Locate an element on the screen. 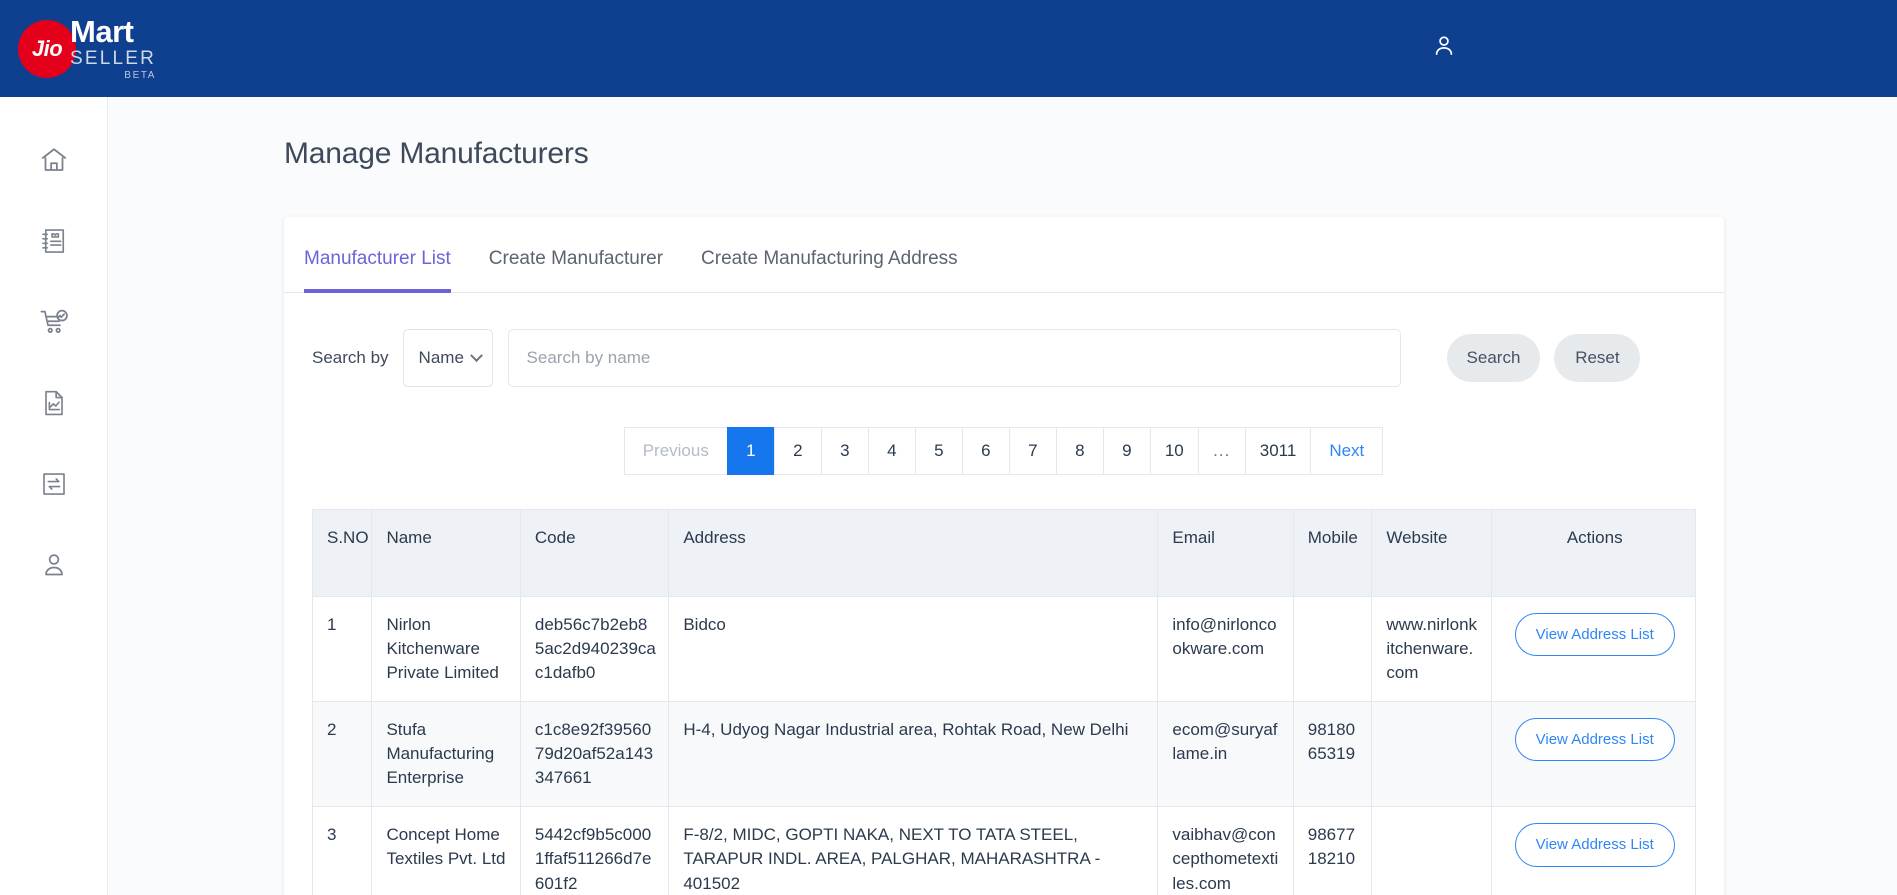 The width and height of the screenshot is (1897, 895). cell-email: ecom@suryaflame.in is located at coordinates (1225, 754).